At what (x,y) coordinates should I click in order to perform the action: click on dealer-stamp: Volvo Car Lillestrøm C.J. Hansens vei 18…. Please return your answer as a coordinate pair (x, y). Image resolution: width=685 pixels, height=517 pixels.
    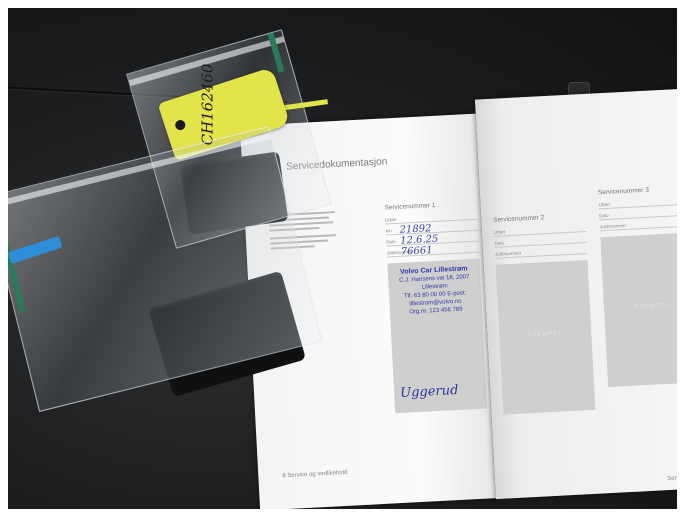
    Looking at the image, I should click on (434, 290).